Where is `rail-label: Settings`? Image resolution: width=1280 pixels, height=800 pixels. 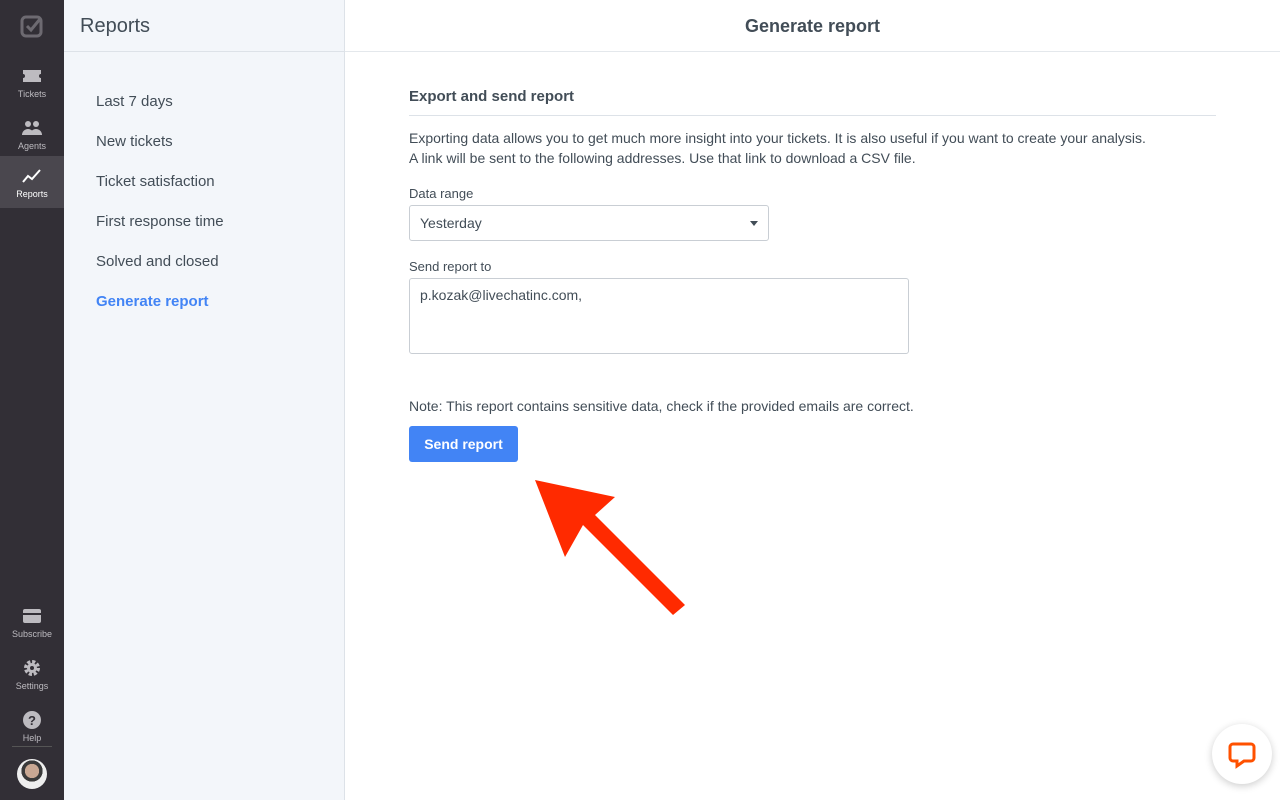 rail-label: Settings is located at coordinates (32, 685).